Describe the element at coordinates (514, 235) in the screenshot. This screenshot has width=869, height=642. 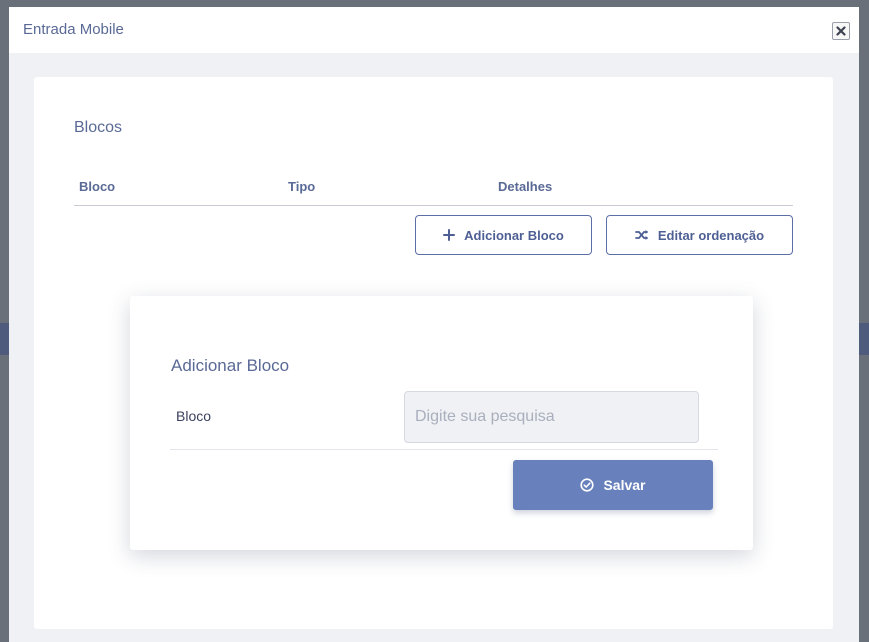
I see `add-block-button-label: Adicionar Bloco` at that location.